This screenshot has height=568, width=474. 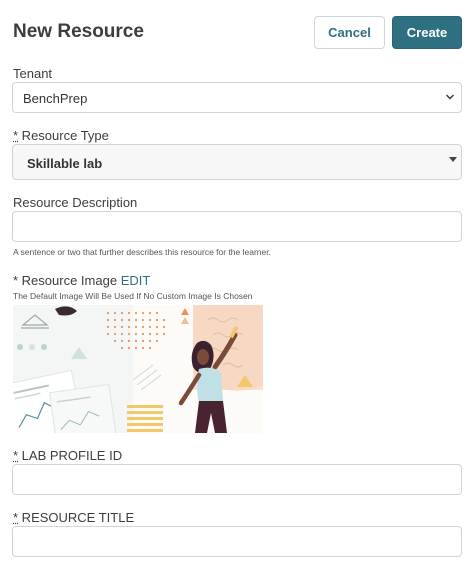 What do you see at coordinates (453, 159) in the screenshot?
I see `caret-down-icon` at bounding box center [453, 159].